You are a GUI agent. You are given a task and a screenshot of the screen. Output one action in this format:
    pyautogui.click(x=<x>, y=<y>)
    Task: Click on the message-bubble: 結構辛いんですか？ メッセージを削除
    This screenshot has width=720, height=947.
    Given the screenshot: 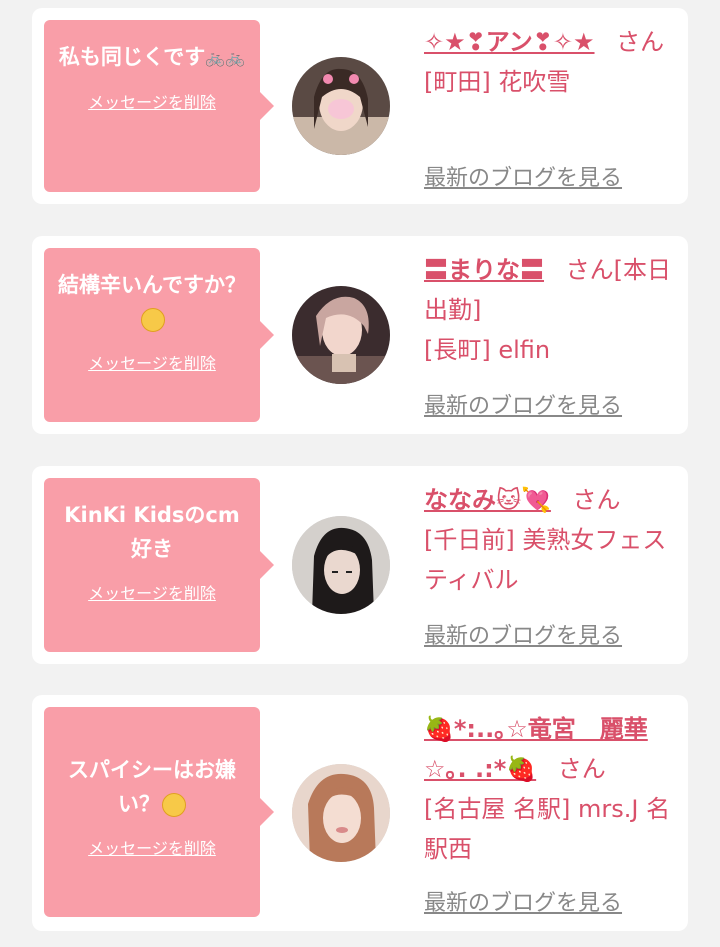 What is the action you would take?
    pyautogui.click(x=159, y=335)
    